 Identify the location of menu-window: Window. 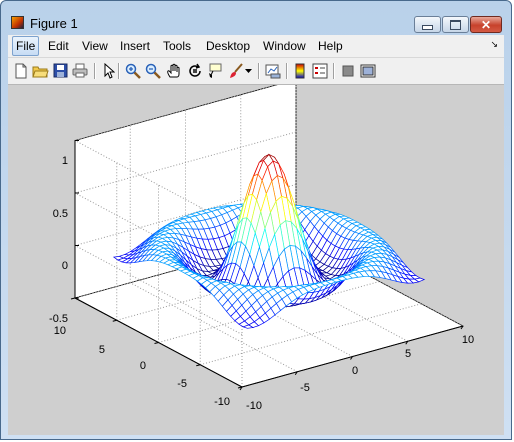
(284, 46).